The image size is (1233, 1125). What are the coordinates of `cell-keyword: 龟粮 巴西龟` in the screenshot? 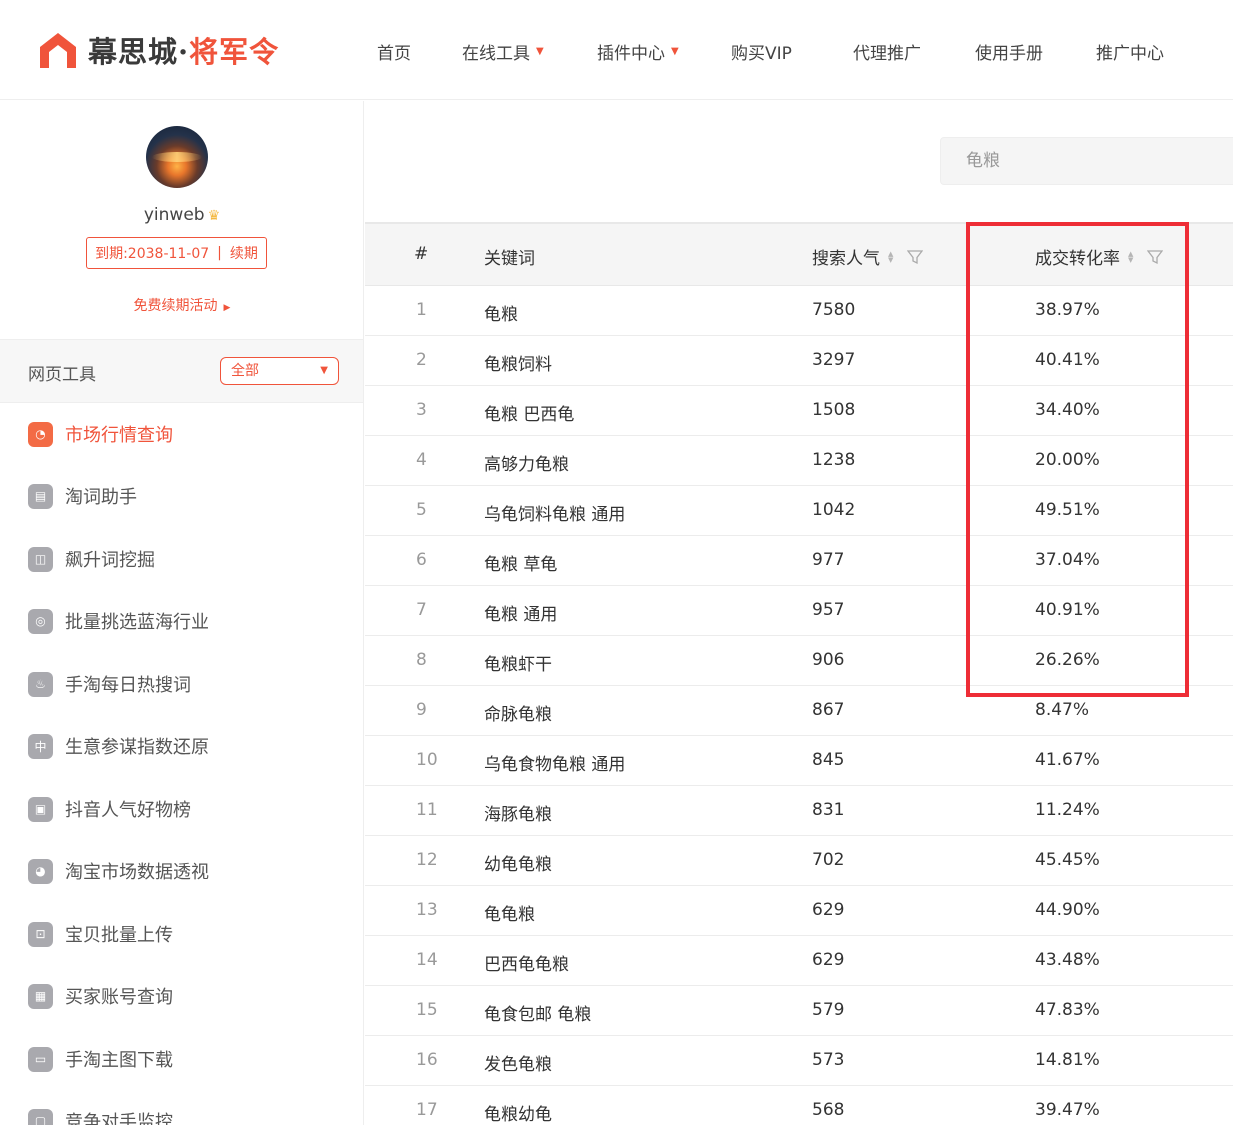 It's located at (529, 415).